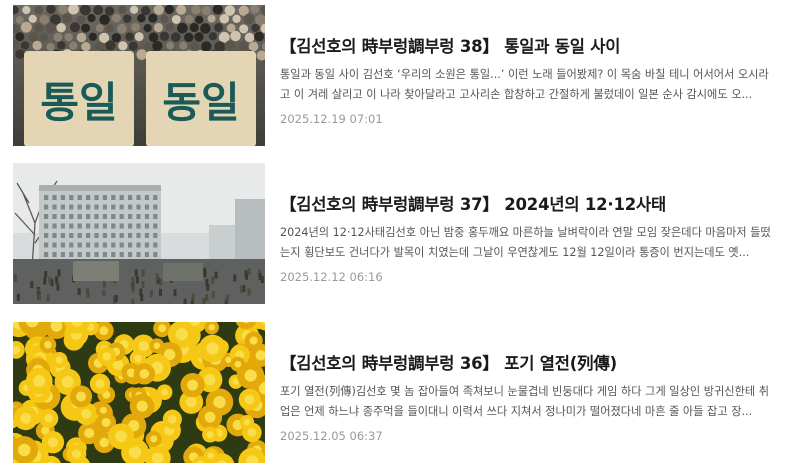  I want to click on article-thumbnail: 통일 동일, so click(139, 75).